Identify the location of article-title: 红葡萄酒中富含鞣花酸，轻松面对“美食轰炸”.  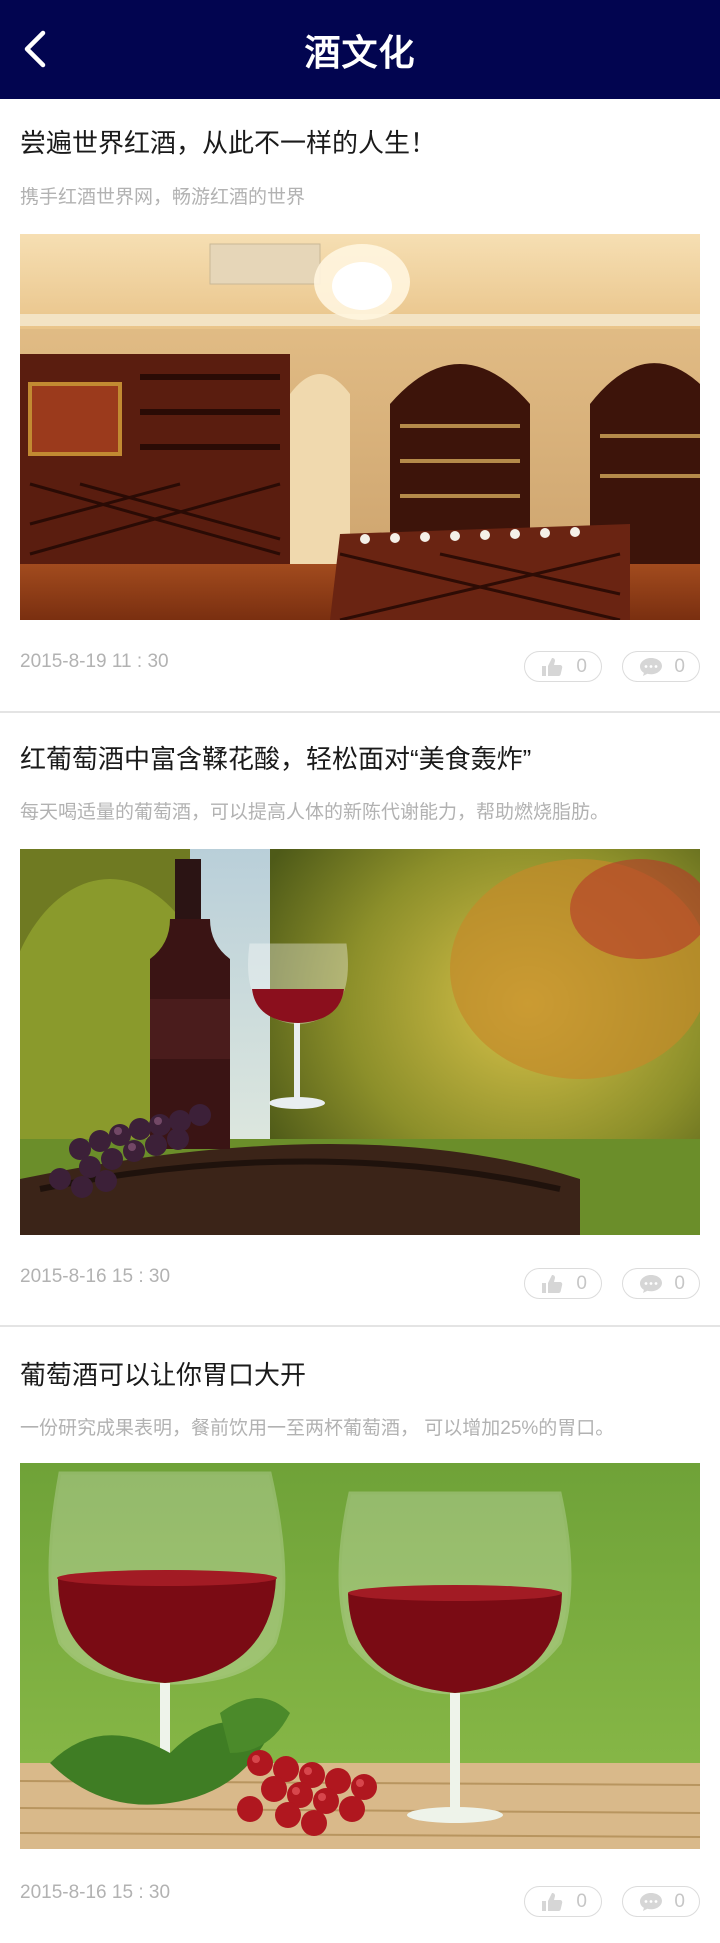
(365, 757).